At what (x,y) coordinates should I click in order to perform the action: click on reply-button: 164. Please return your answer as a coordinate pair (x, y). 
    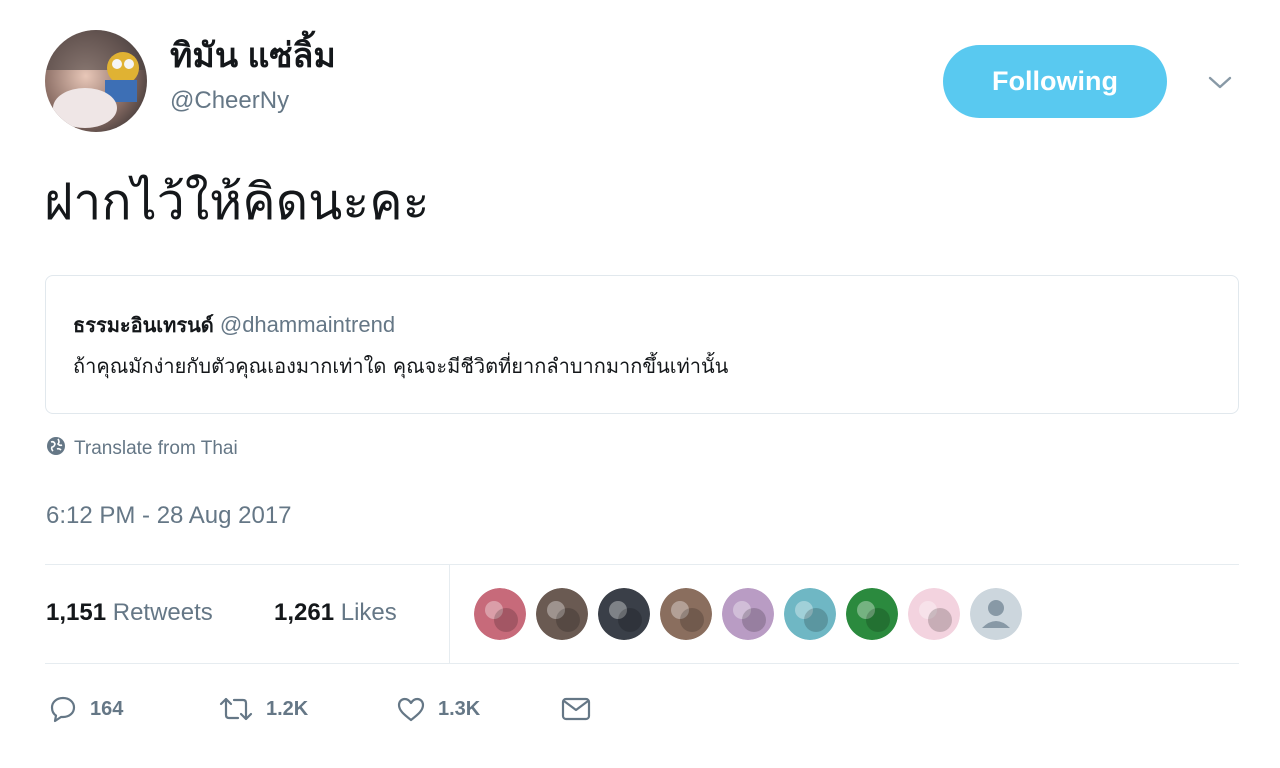
    Looking at the image, I should click on (133, 709).